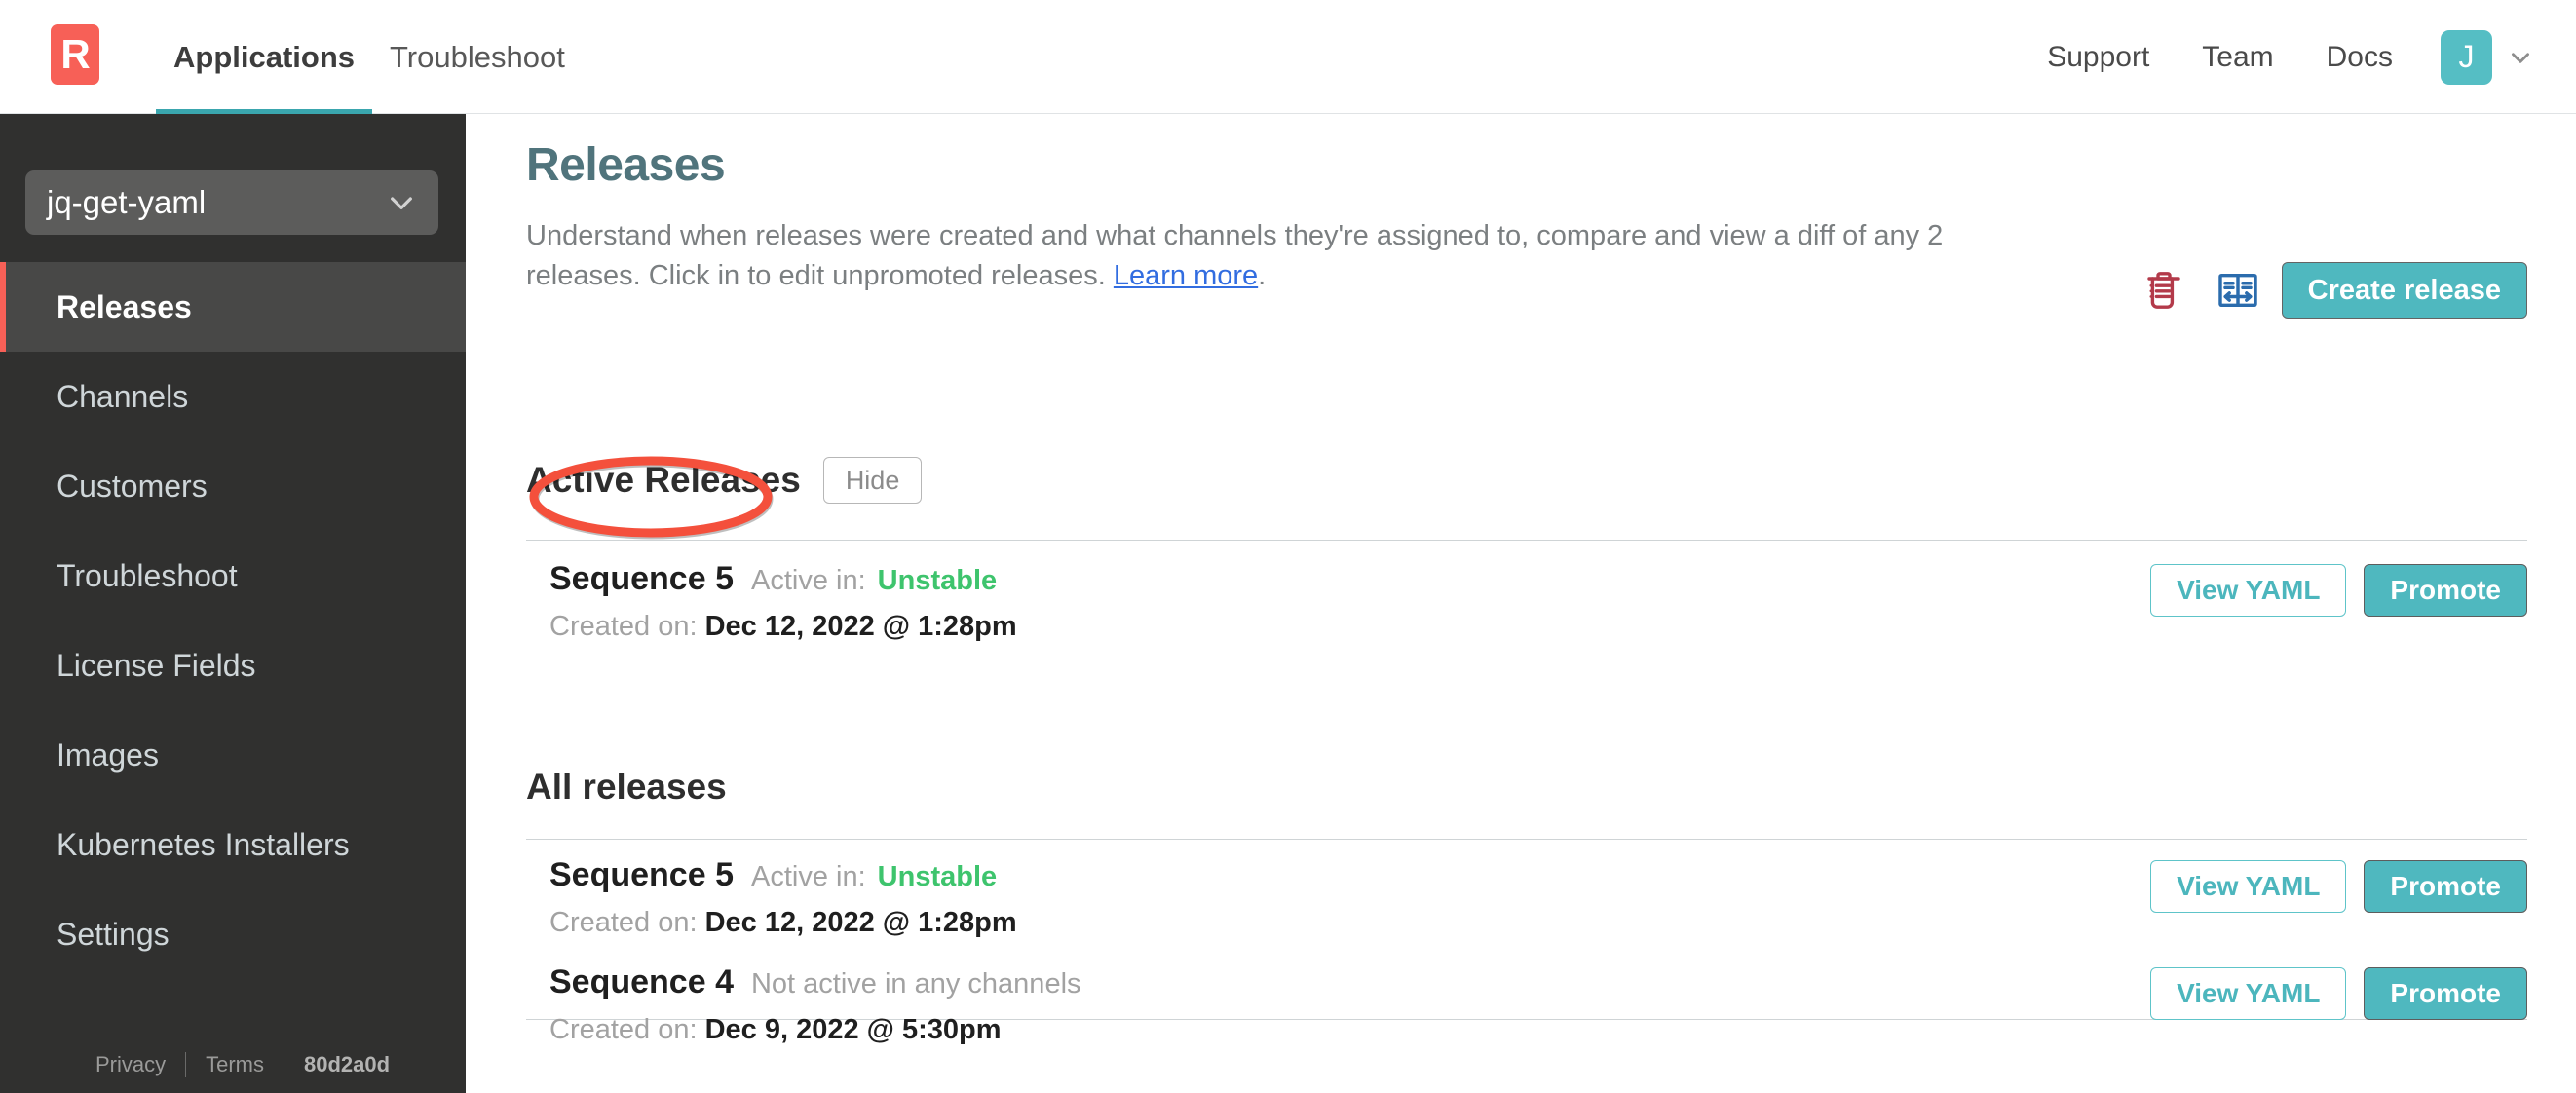 The image size is (2576, 1093). I want to click on footer-link-privacy: Privacy, so click(130, 1064).